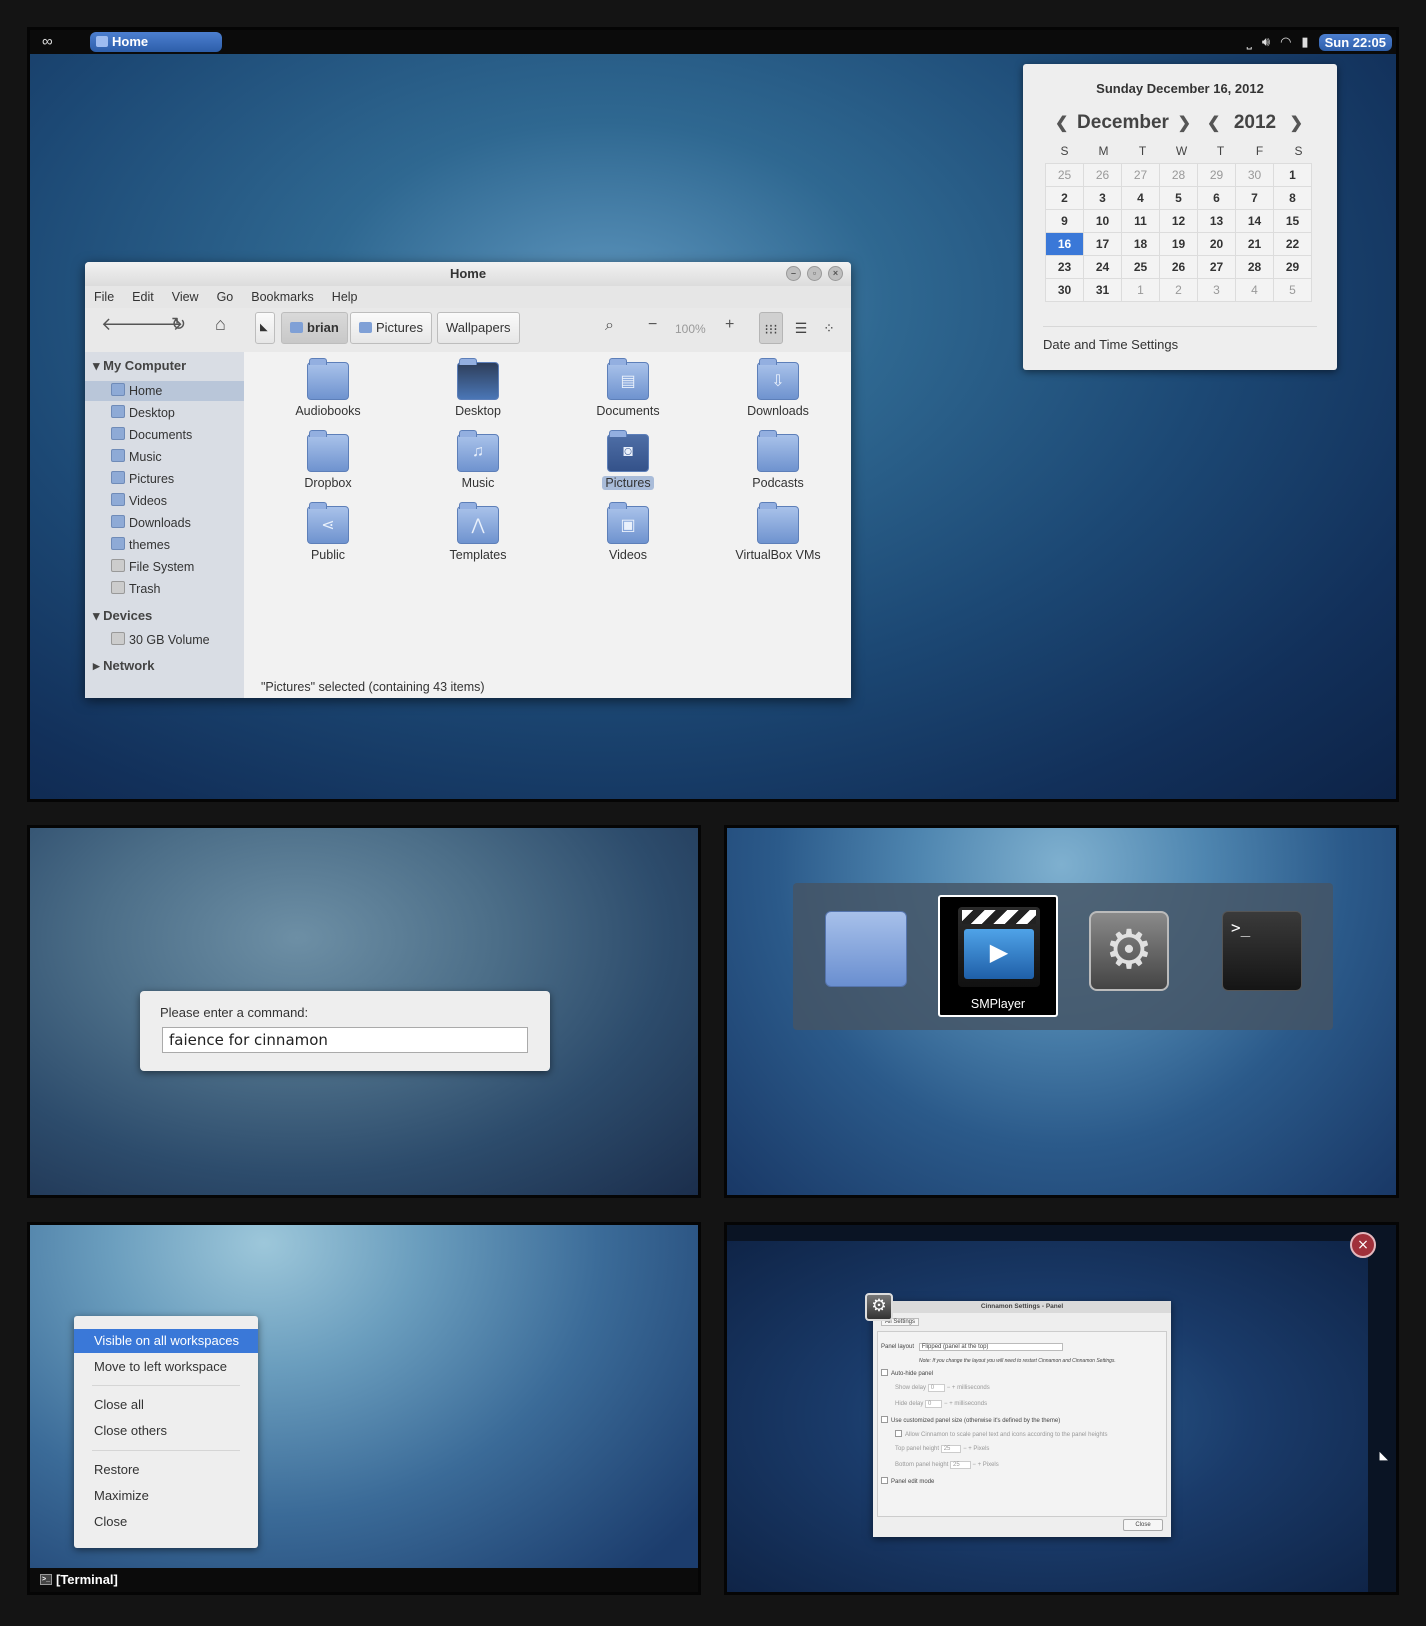 This screenshot has height=1626, width=1426. What do you see at coordinates (936, 1388) in the screenshot?
I see `show-delay-input: 0` at bounding box center [936, 1388].